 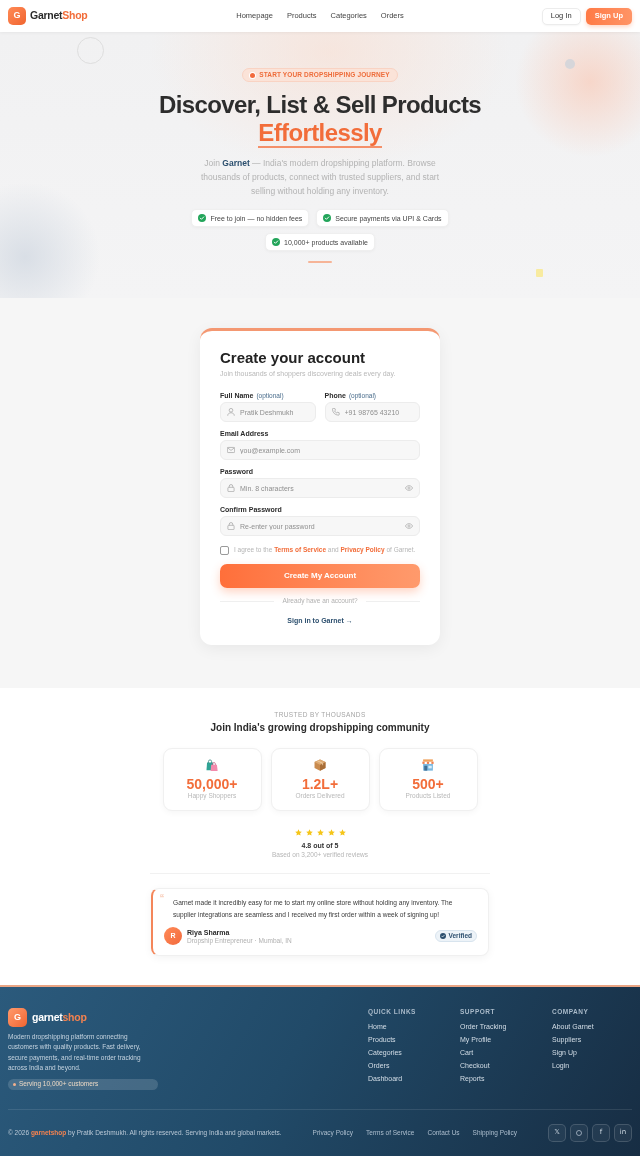 I want to click on social-button, so click(x=579, y=1132).